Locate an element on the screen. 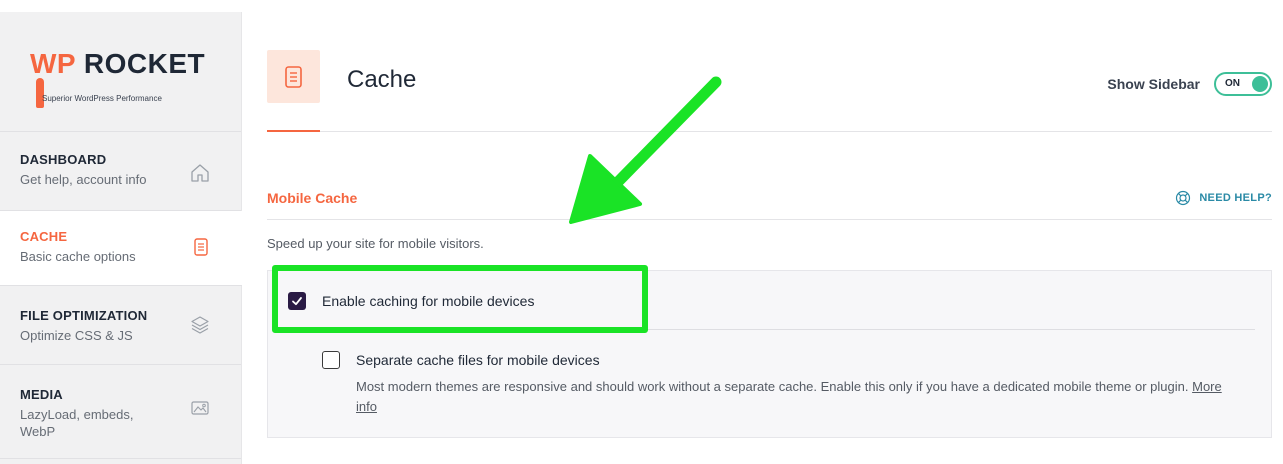  cache-page-icon-box is located at coordinates (293, 76).